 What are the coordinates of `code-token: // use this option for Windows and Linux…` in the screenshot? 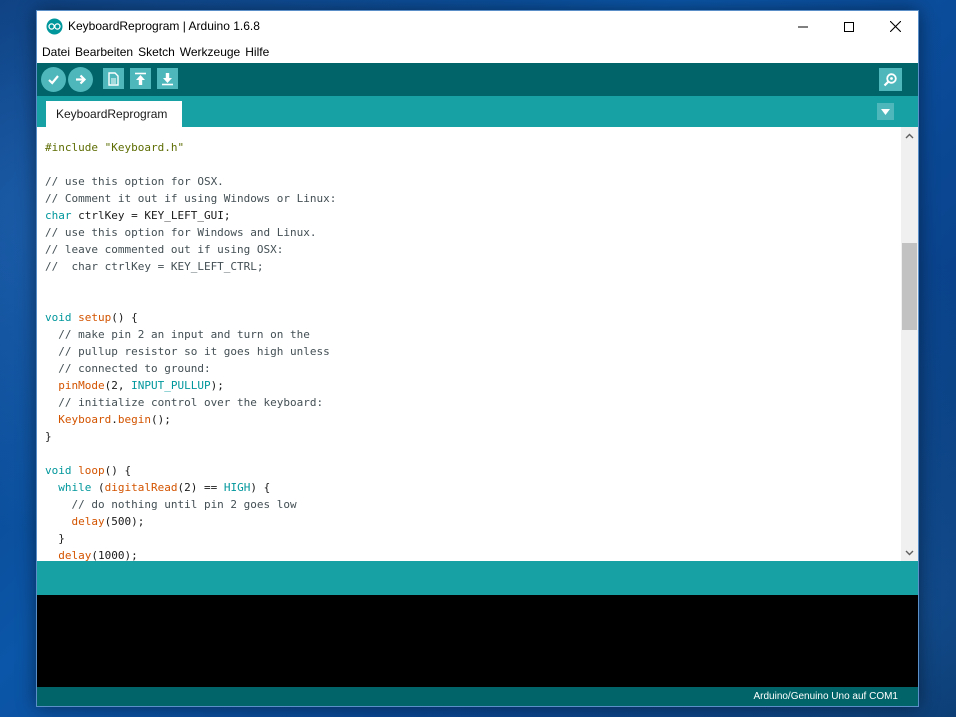 It's located at (181, 232).